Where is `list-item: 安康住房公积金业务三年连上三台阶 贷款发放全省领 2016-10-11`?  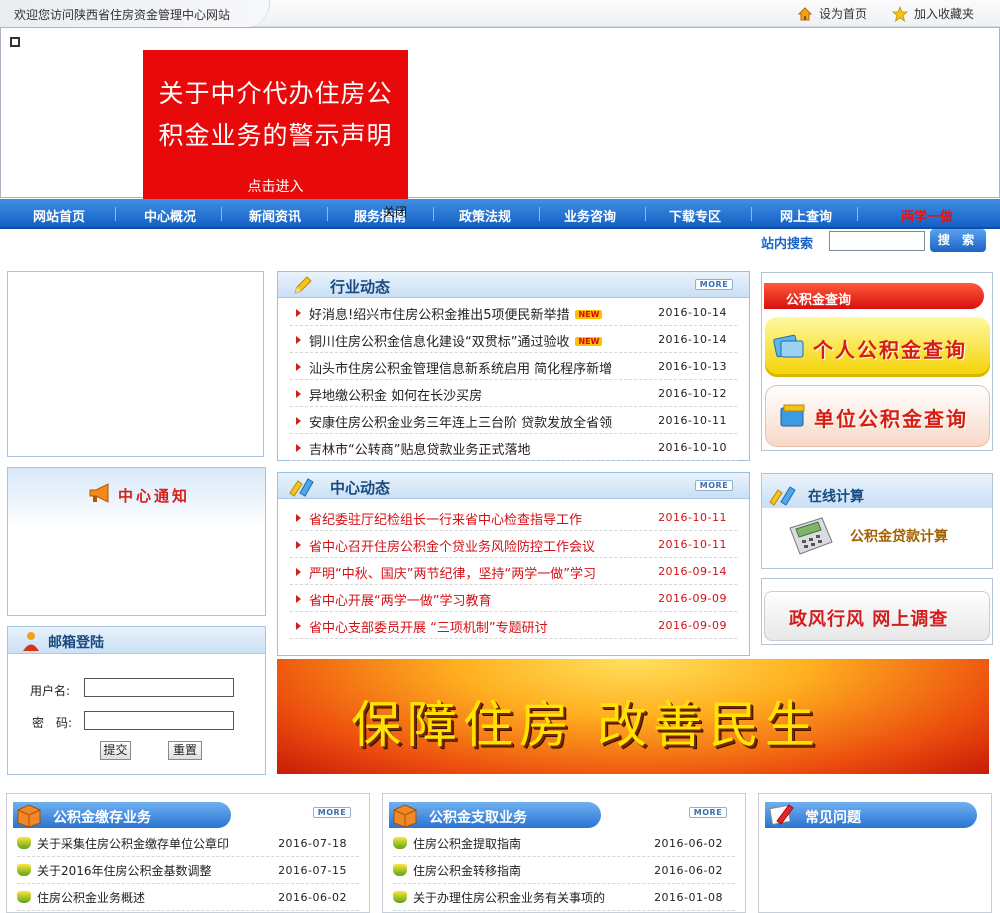 list-item: 安康住房公积金业务三年连上三台阶 贷款发放全省领 2016-10-11 is located at coordinates (513, 420).